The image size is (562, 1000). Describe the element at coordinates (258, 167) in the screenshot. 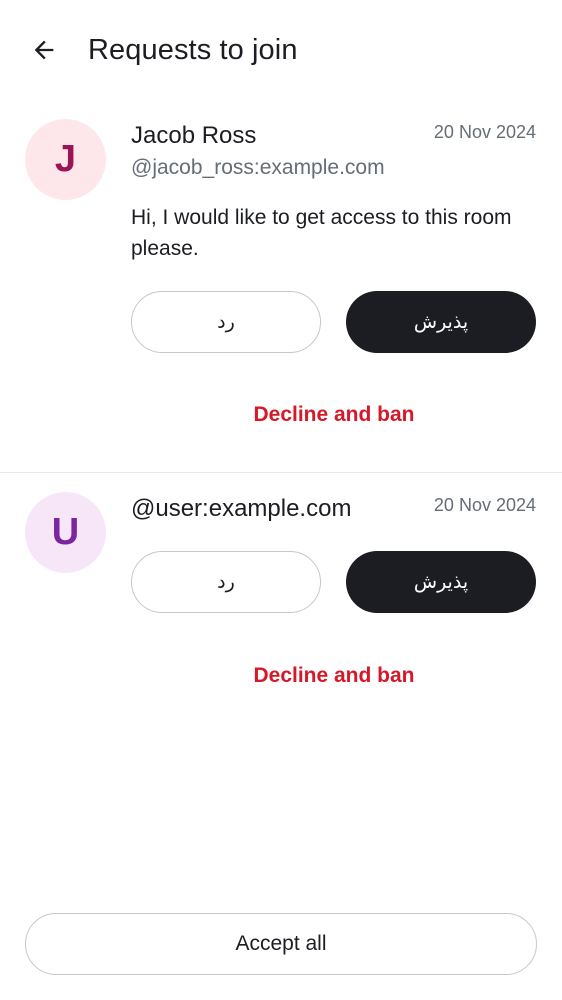

I see `requester-handle: @jacob_ross:example.com` at that location.